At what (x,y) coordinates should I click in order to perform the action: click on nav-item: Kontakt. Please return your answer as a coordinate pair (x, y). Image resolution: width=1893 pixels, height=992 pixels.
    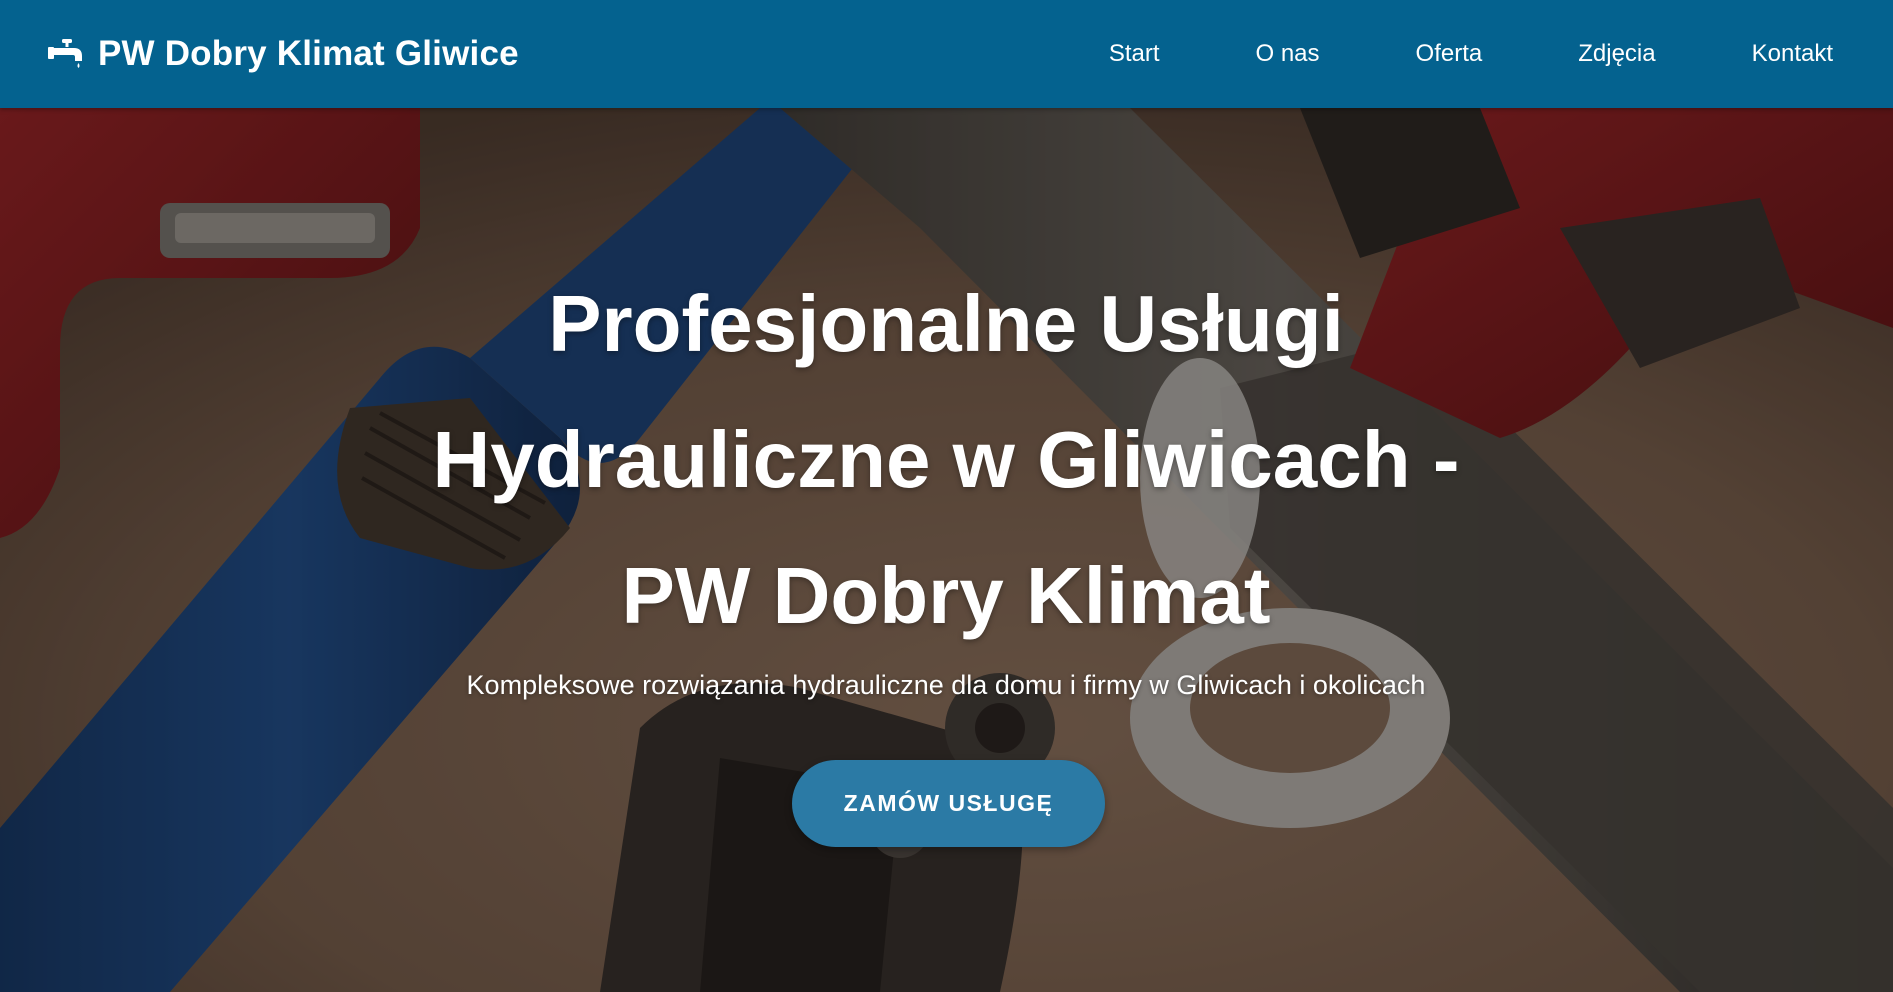
    Looking at the image, I should click on (1792, 54).